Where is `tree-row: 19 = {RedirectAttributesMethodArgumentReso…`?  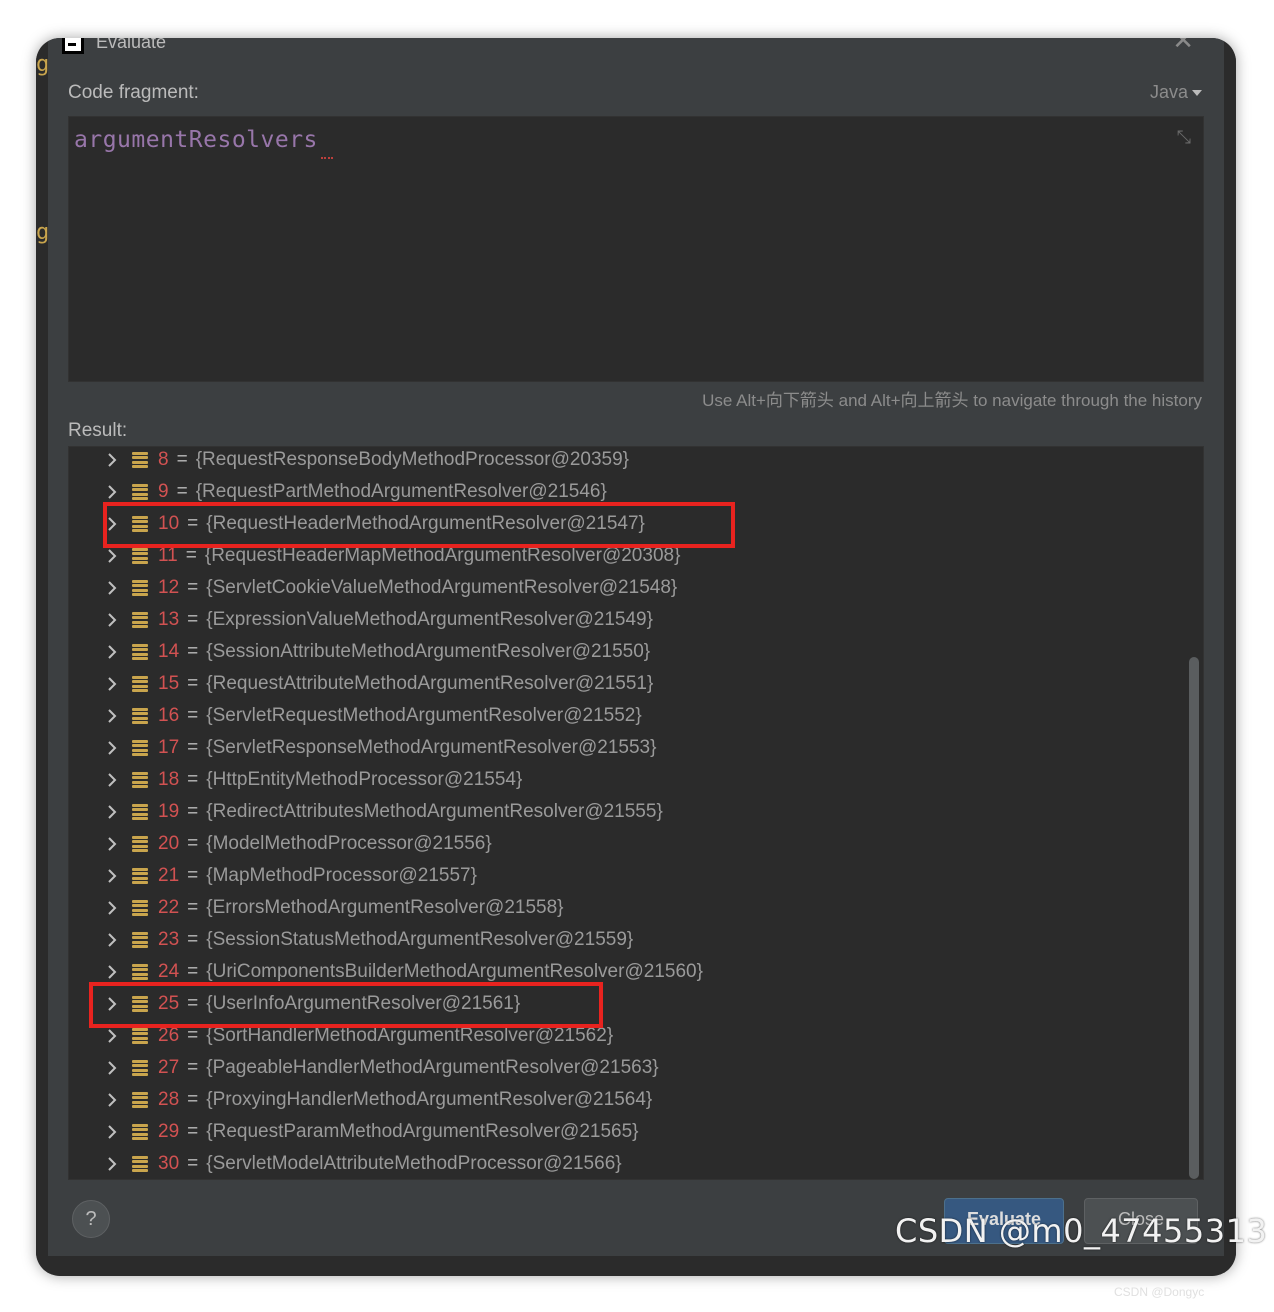
tree-row: 19 = {RedirectAttributesMethodArgumentReso… is located at coordinates (366, 812).